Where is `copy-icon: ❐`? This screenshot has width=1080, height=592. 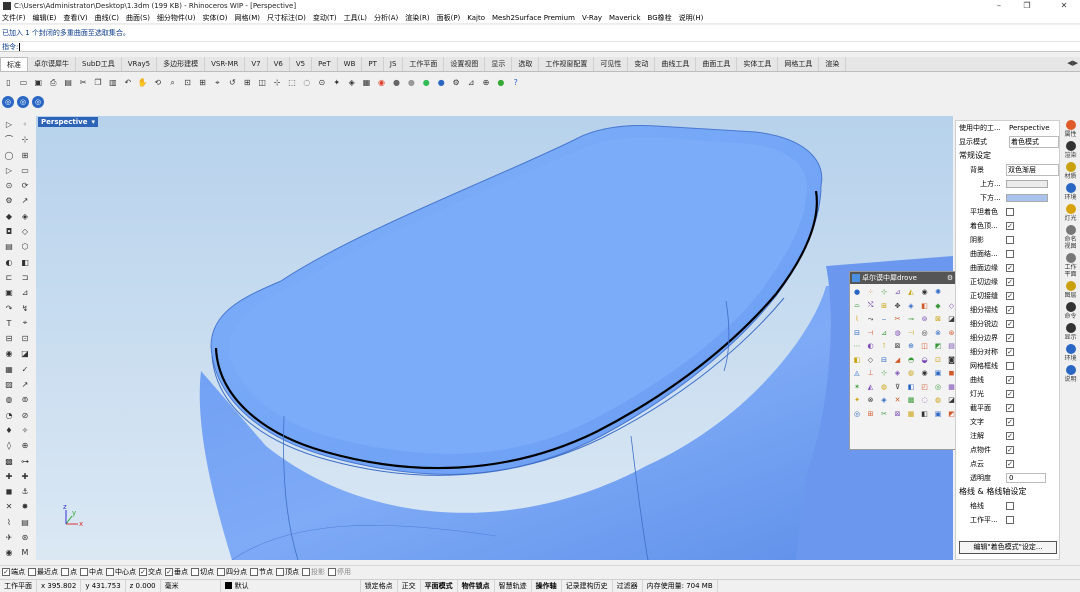
copy-icon: ❐ is located at coordinates (98, 82).